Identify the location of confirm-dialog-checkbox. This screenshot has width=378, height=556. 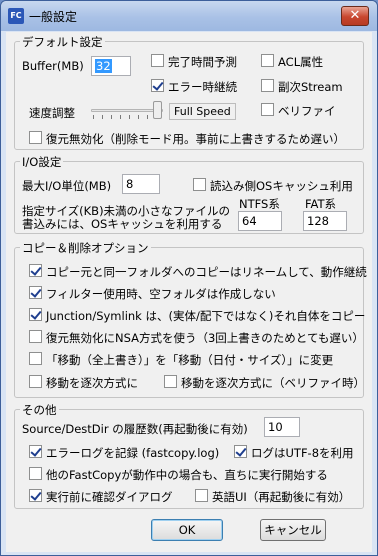
(35, 495).